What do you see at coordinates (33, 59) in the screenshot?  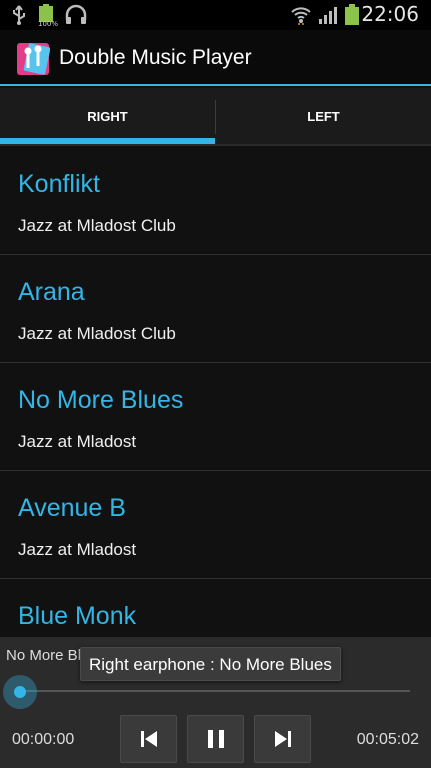 I see `earphones-app-icon` at bounding box center [33, 59].